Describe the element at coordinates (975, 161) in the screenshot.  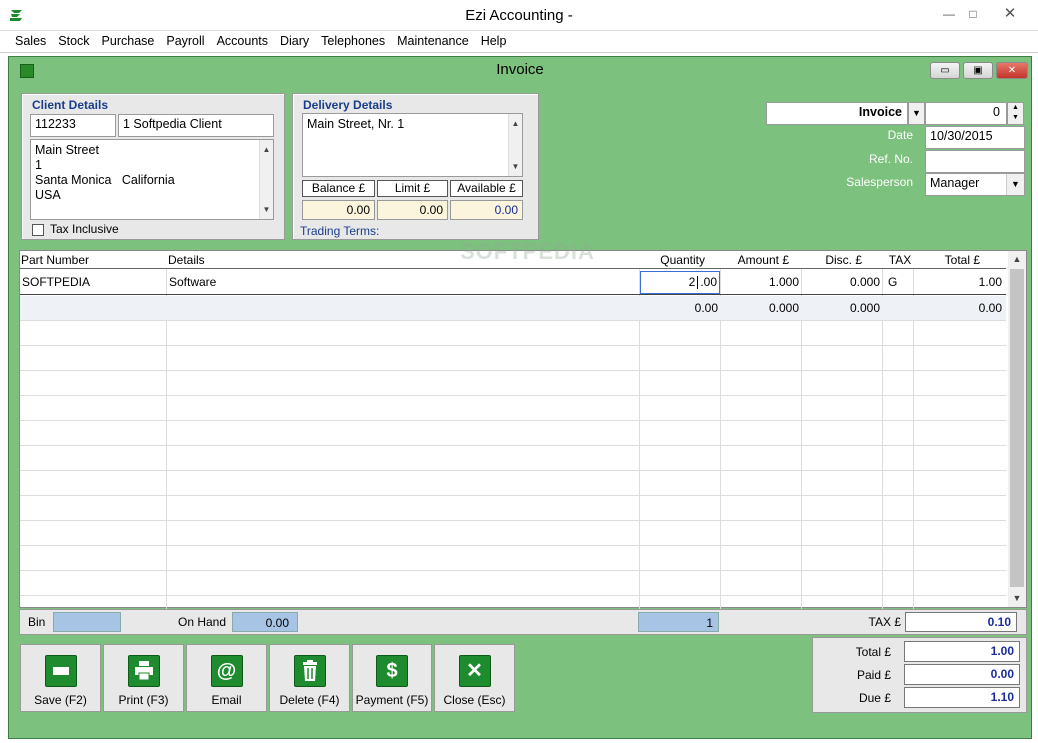
I see `ref-no-field` at that location.